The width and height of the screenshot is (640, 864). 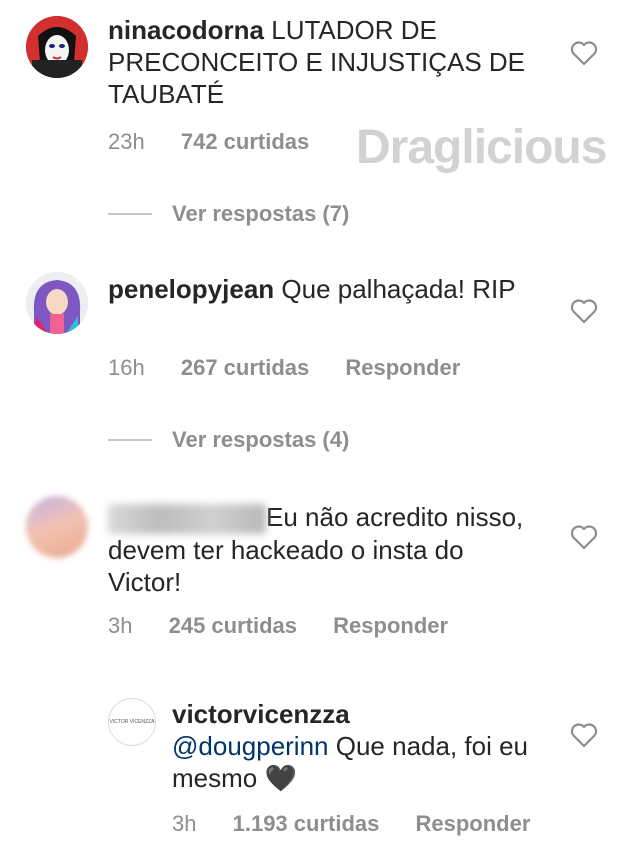 I want to click on comment-meta: 16h 267 curtidas Responder, so click(x=299, y=368).